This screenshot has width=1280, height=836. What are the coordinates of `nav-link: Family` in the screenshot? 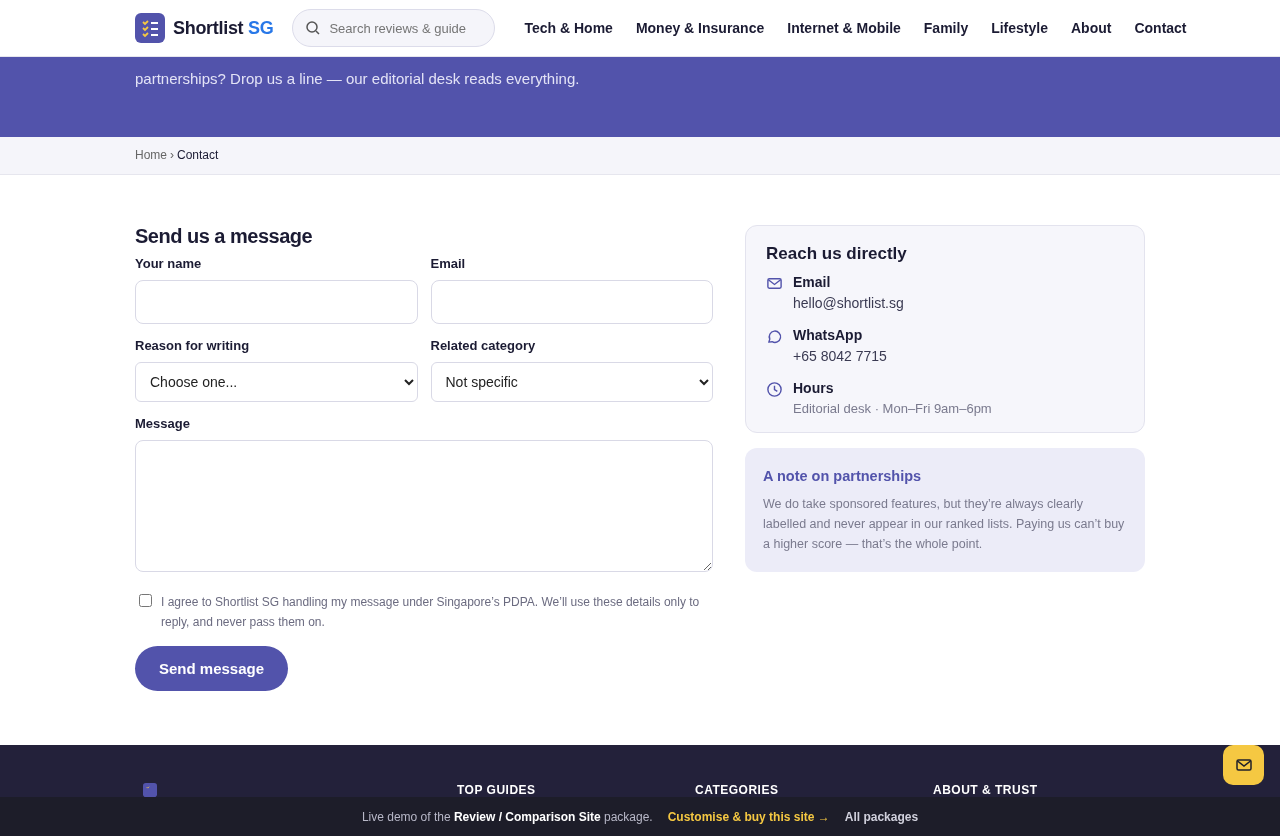 It's located at (946, 28).